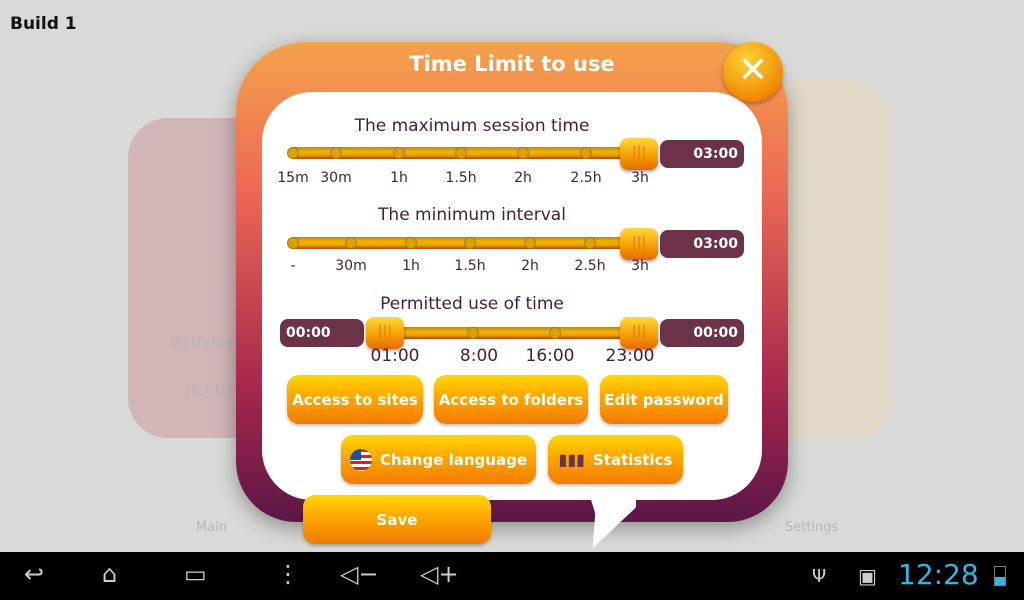 Image resolution: width=1024 pixels, height=600 pixels. What do you see at coordinates (397, 519) in the screenshot?
I see `save-button: Save` at bounding box center [397, 519].